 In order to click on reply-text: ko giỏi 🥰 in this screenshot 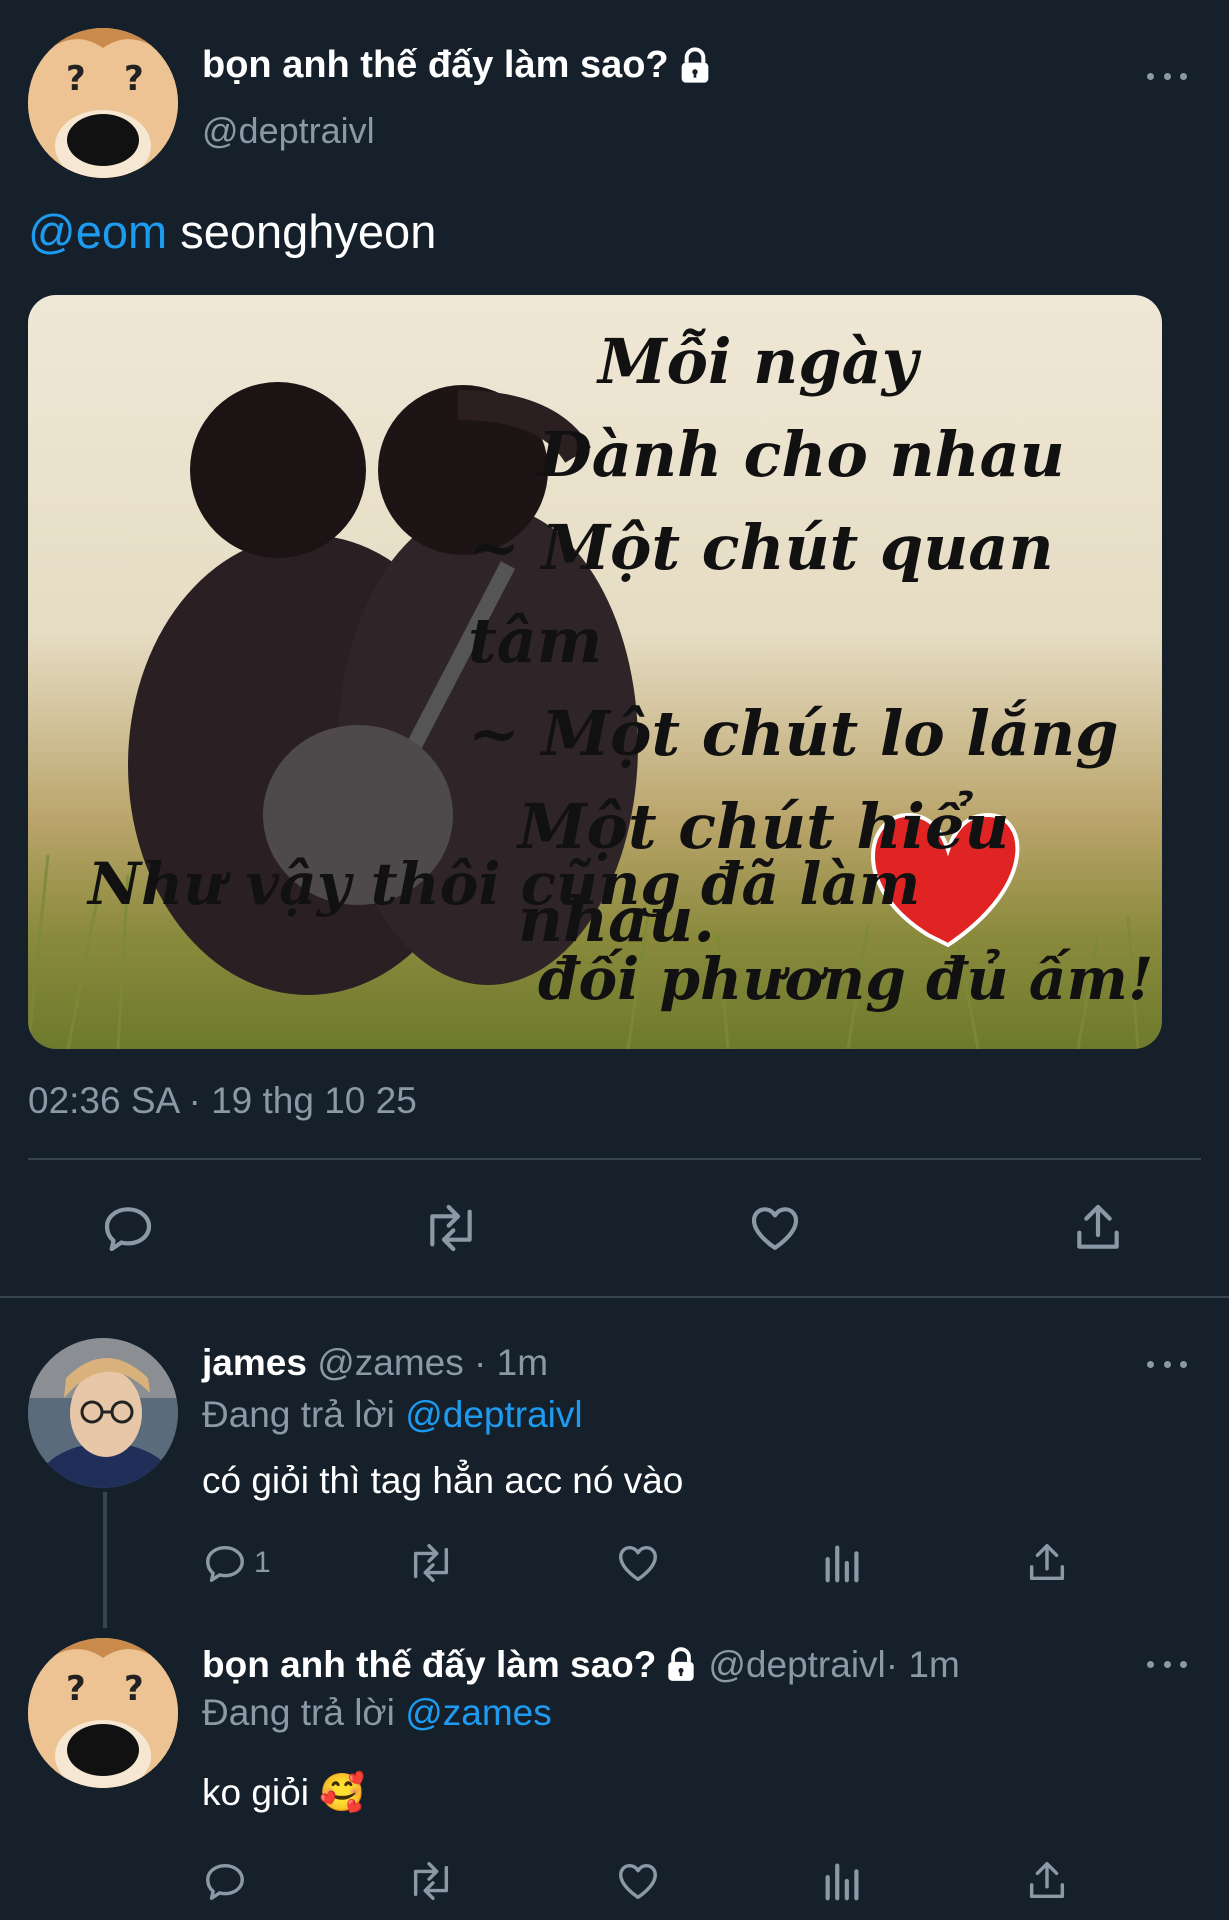, I will do `click(284, 1792)`.